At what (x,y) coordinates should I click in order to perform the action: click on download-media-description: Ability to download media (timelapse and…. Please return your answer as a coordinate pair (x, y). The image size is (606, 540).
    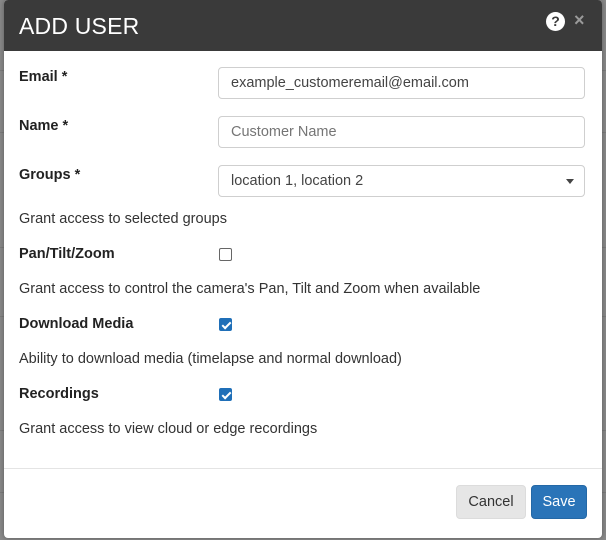
    Looking at the image, I should click on (210, 359).